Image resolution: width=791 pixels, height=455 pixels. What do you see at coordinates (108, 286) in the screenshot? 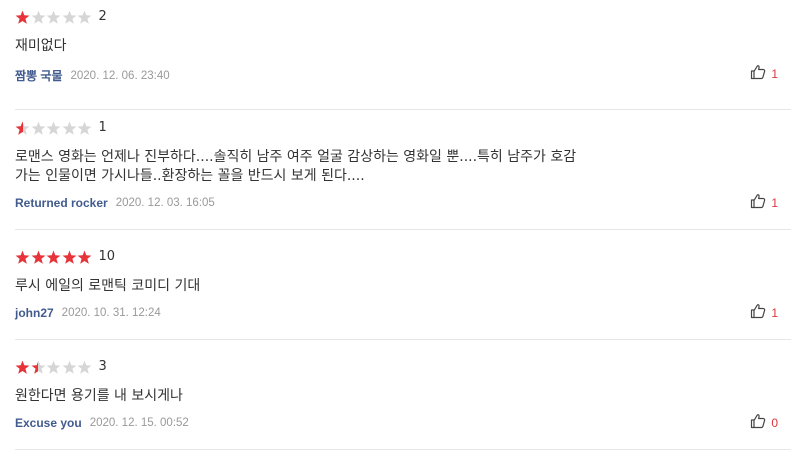
I see `review-content: 루시 에일의 로맨틱 코미디 기대` at bounding box center [108, 286].